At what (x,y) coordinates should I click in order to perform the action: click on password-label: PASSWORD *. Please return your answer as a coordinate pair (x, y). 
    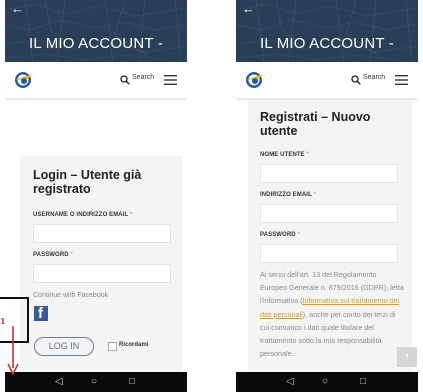
    Looking at the image, I should click on (53, 255).